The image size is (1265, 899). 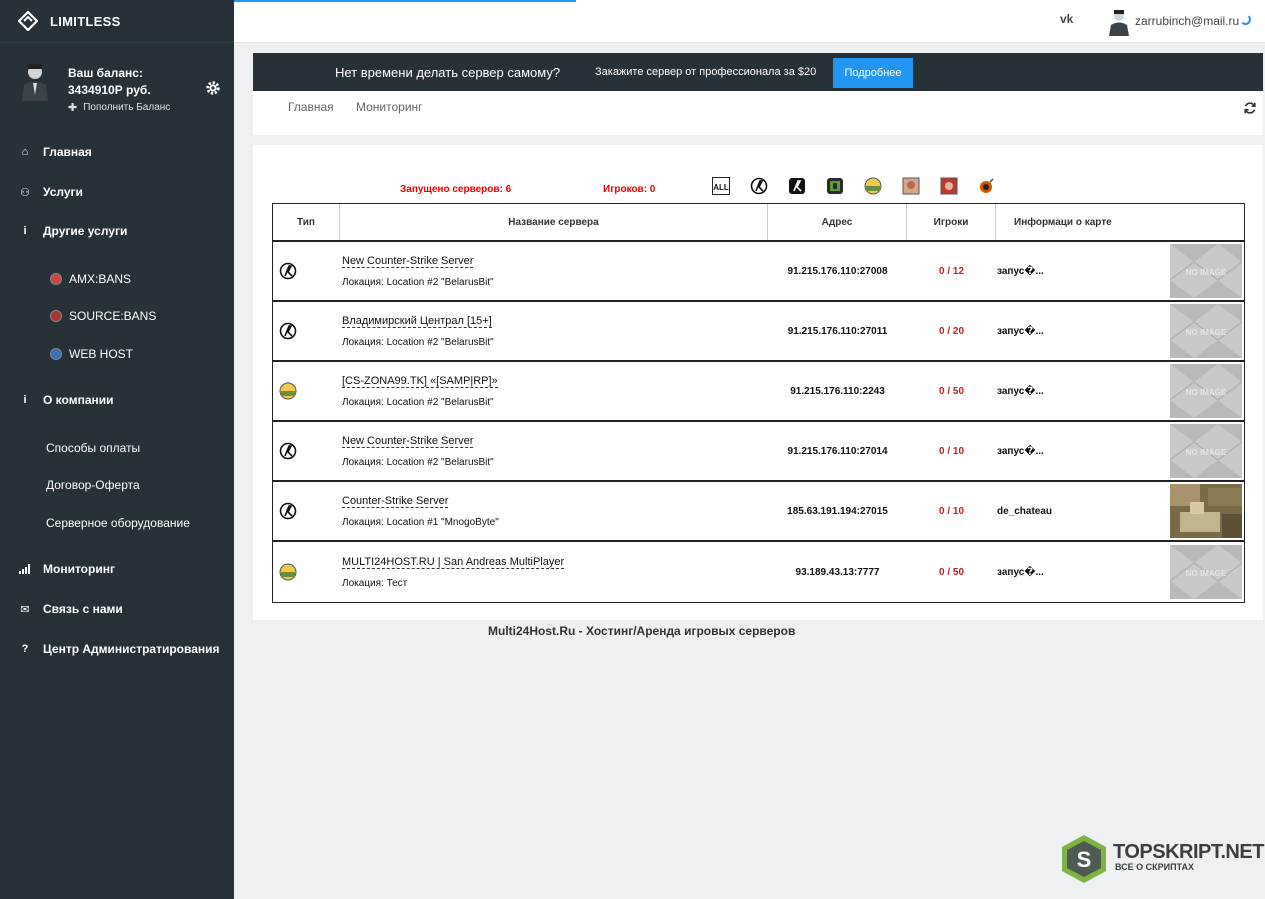 What do you see at coordinates (1161, 859) in the screenshot?
I see `watermark-logo: S TOPSKRIPT.NET ВСЕ О СКРИПТАХ` at bounding box center [1161, 859].